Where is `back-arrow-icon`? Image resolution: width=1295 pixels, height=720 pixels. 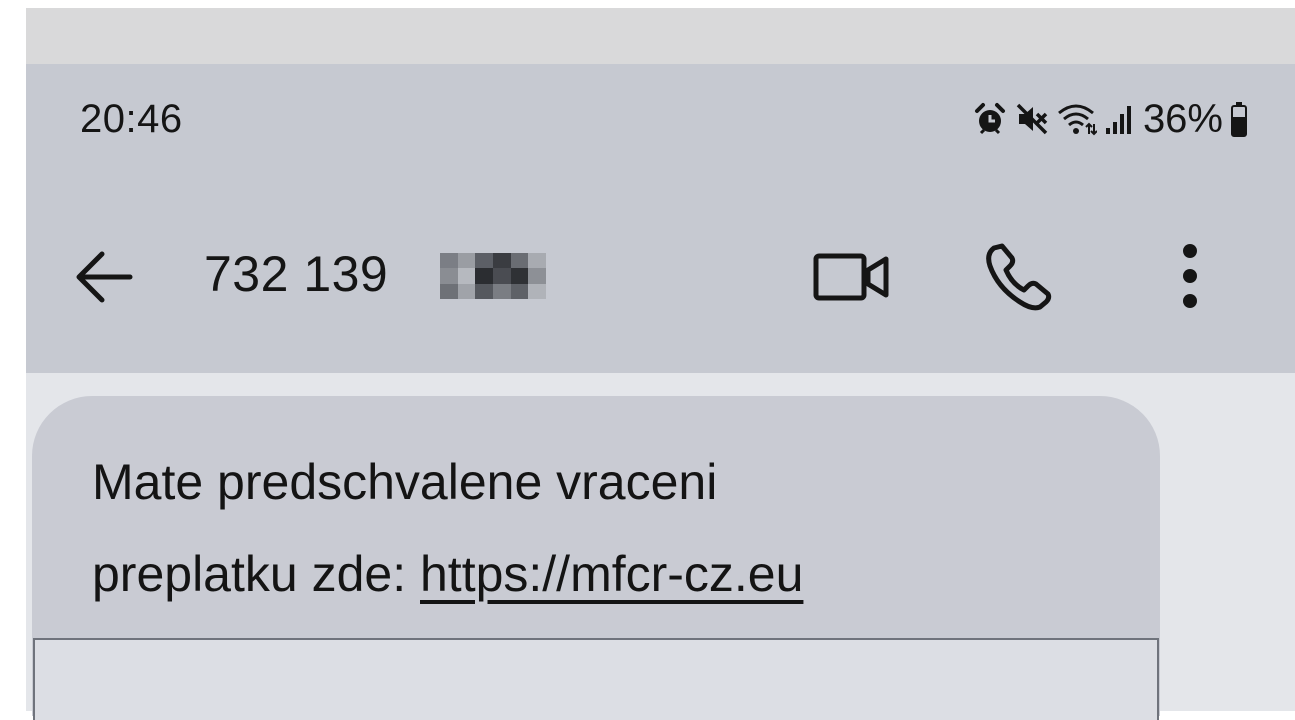
back-arrow-icon is located at coordinates (103, 277).